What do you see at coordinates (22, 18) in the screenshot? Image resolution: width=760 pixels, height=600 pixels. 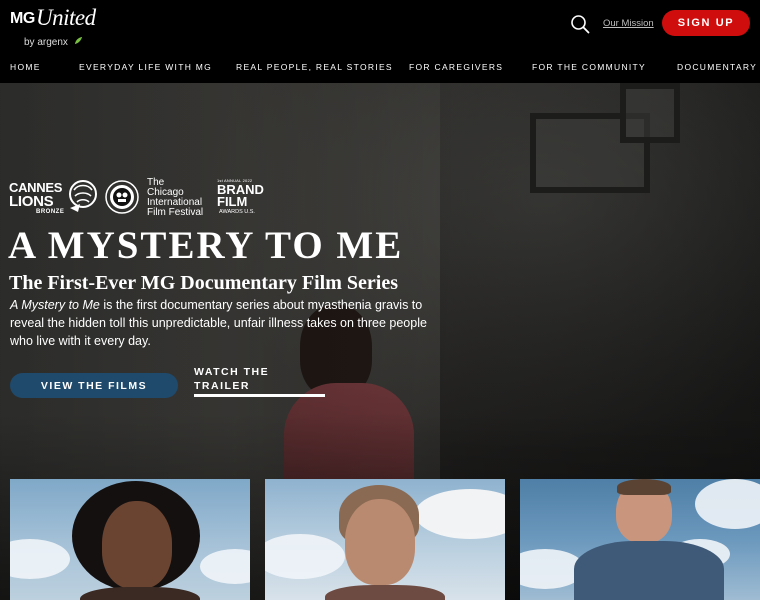 I see `logo-mg-text: MG` at bounding box center [22, 18].